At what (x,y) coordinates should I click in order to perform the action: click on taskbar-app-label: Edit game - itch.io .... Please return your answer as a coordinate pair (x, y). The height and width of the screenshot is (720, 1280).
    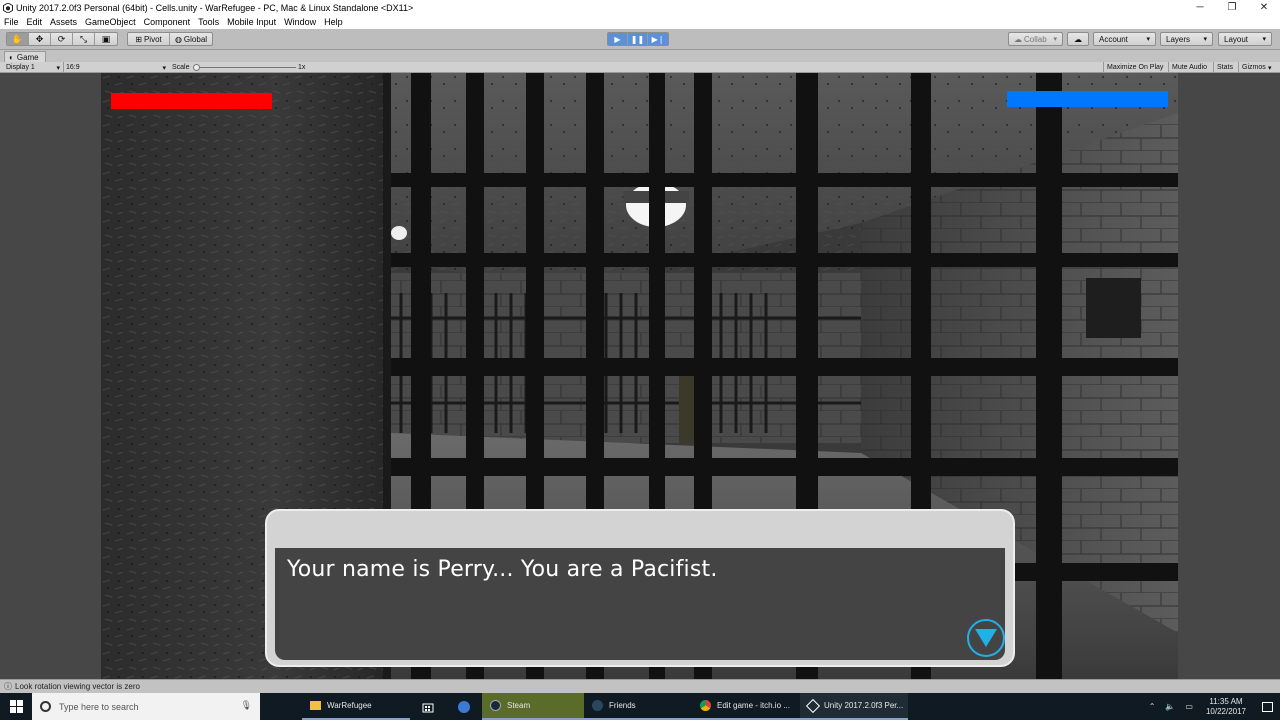
    Looking at the image, I should click on (753, 705).